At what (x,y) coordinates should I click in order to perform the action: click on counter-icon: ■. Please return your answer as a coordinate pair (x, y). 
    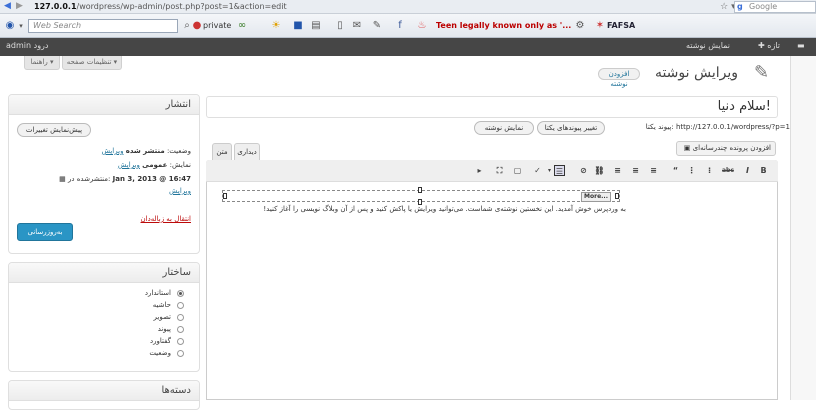
    Looking at the image, I should click on (298, 26).